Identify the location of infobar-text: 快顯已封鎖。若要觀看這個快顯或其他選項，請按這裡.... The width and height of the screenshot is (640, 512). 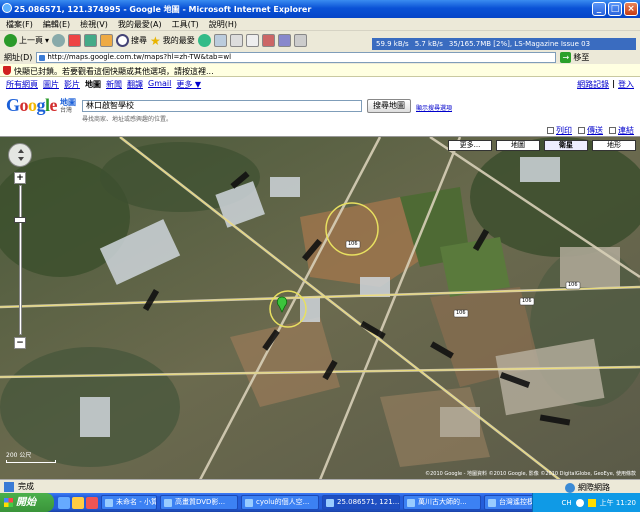
(114, 71).